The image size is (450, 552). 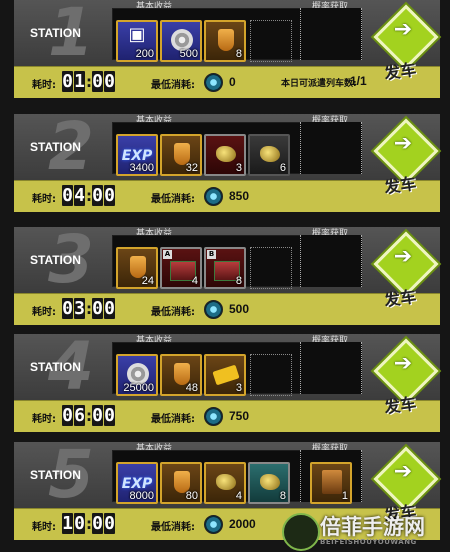 I want to click on reward-item: 24, so click(x=137, y=268).